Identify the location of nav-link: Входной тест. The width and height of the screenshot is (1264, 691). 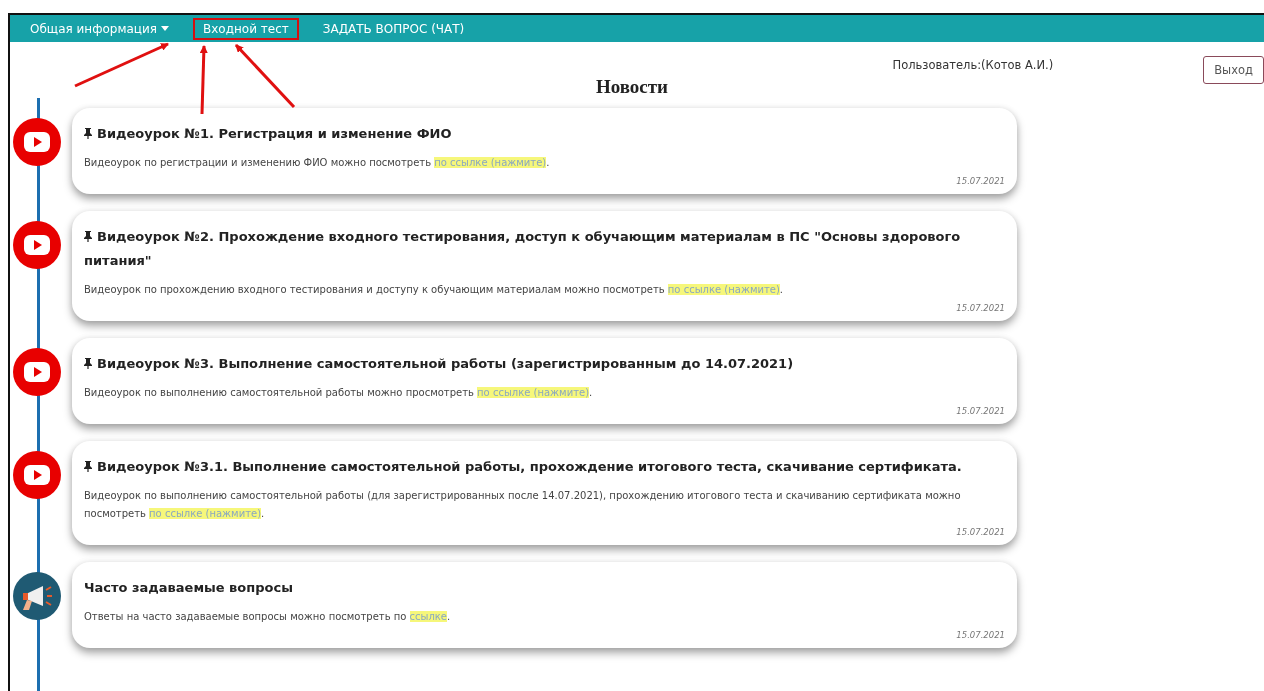
(246, 28).